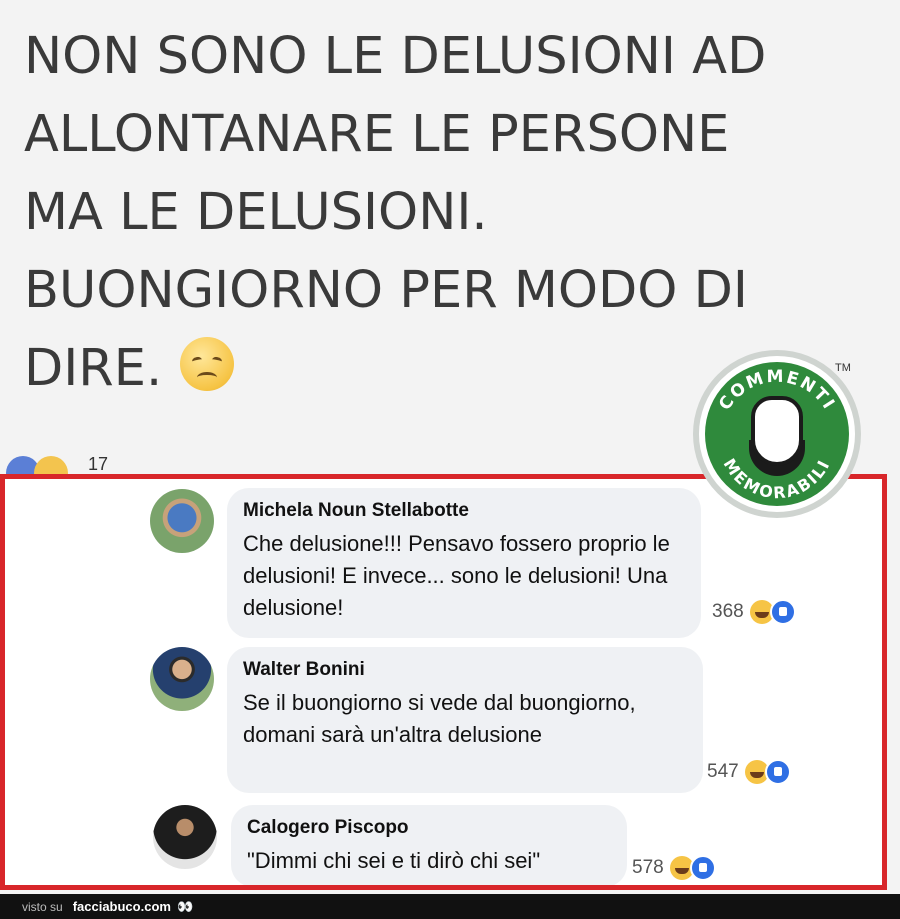  Describe the element at coordinates (185, 906) in the screenshot. I see `eyes-icon: 👀` at that location.